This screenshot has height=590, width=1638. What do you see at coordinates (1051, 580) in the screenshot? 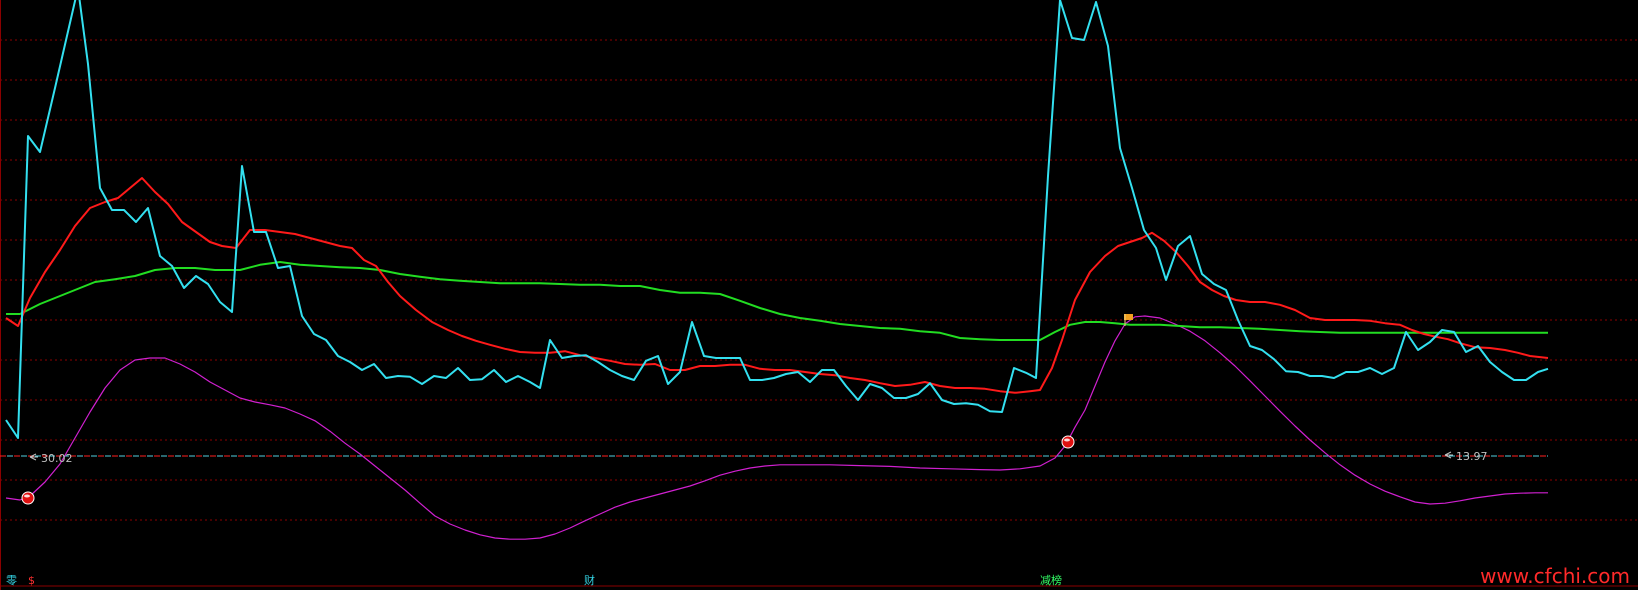
I see `bottom-marker-label: 减榜` at bounding box center [1051, 580].